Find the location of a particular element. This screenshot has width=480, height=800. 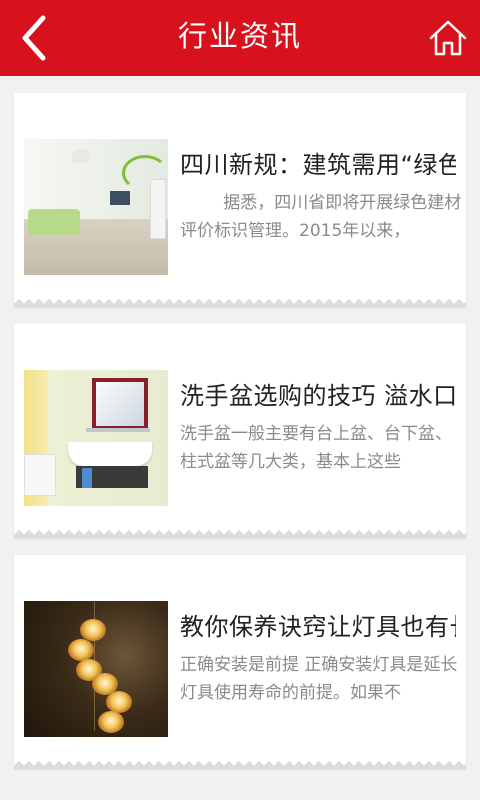

home-button is located at coordinates (448, 38).